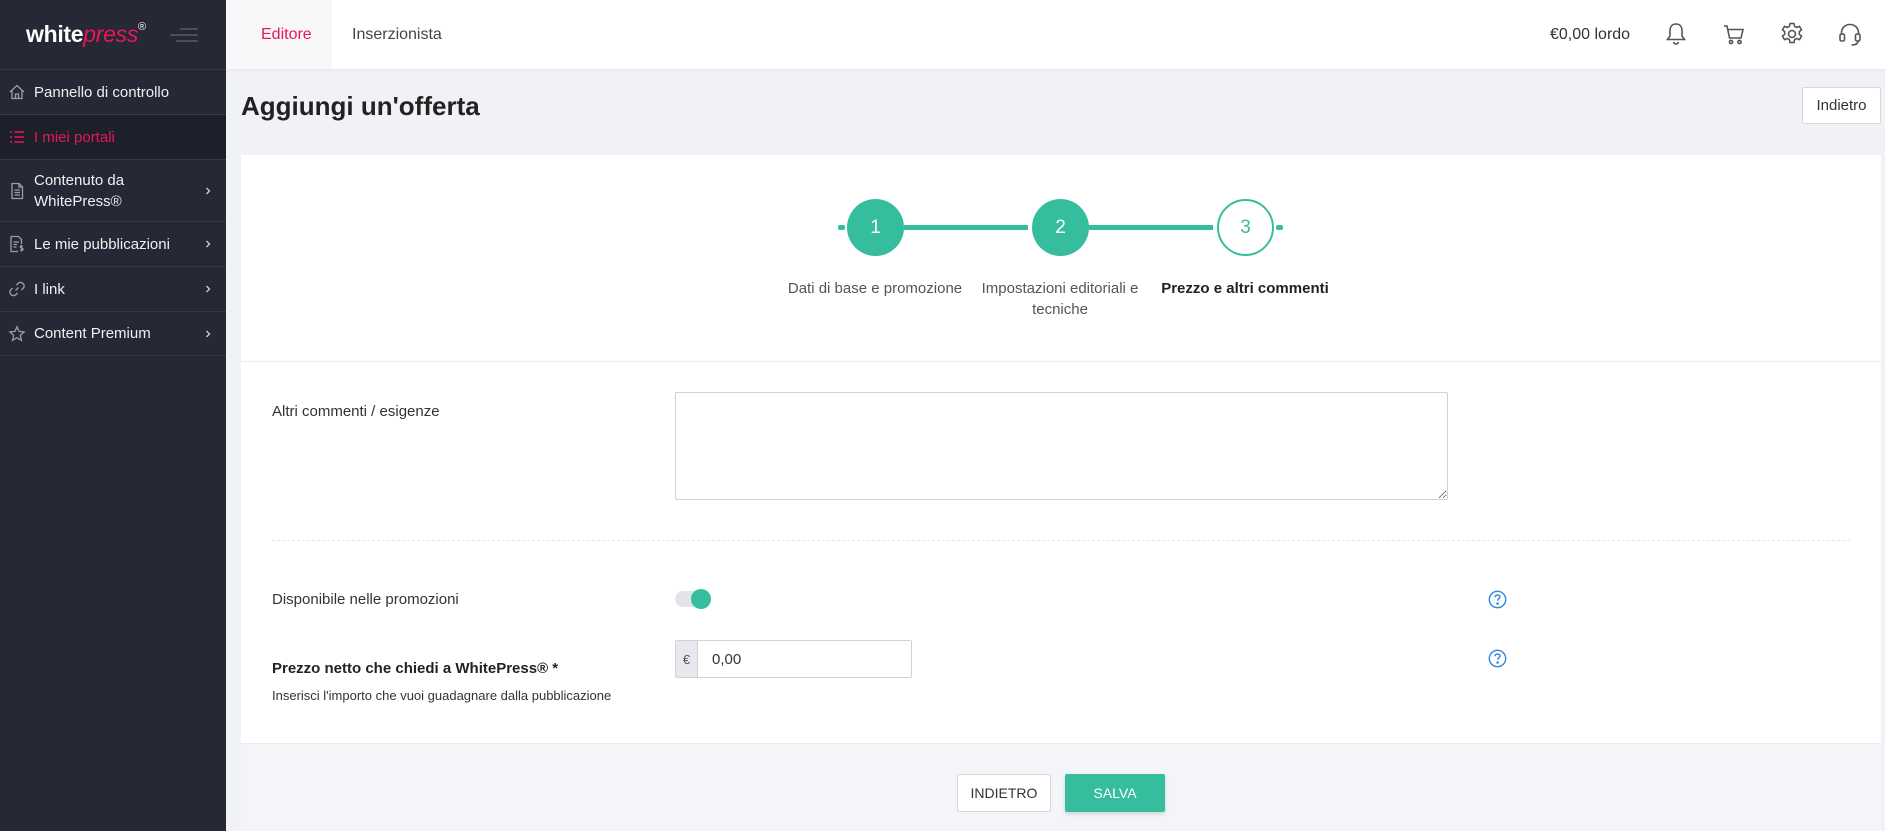  Describe the element at coordinates (17, 137) in the screenshot. I see `list-icon` at that location.